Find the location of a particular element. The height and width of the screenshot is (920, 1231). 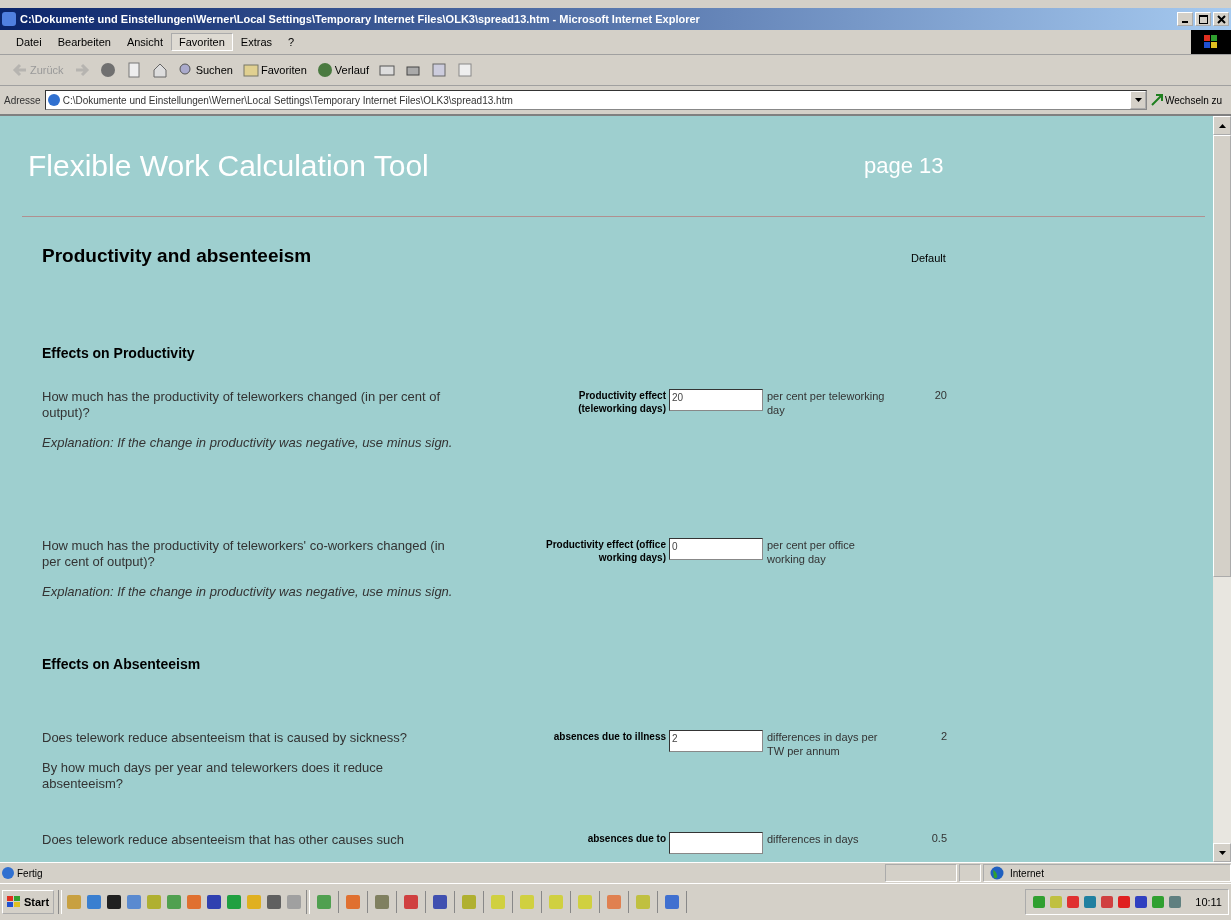

input-field: 2 is located at coordinates (716, 741).